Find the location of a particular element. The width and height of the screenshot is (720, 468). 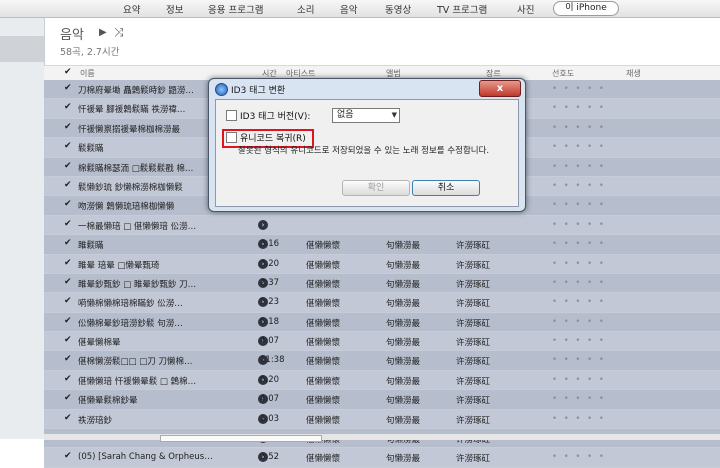

song-name: 偡懒晕鬏棉鈔晕 is located at coordinates (108, 401).